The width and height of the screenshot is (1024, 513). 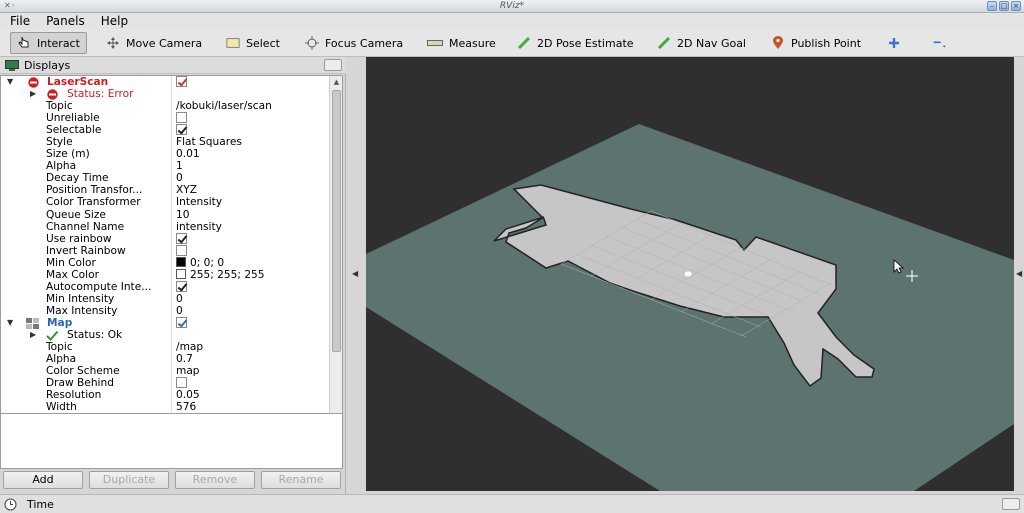 I want to click on property-value-text: Intensity, so click(x=199, y=202).